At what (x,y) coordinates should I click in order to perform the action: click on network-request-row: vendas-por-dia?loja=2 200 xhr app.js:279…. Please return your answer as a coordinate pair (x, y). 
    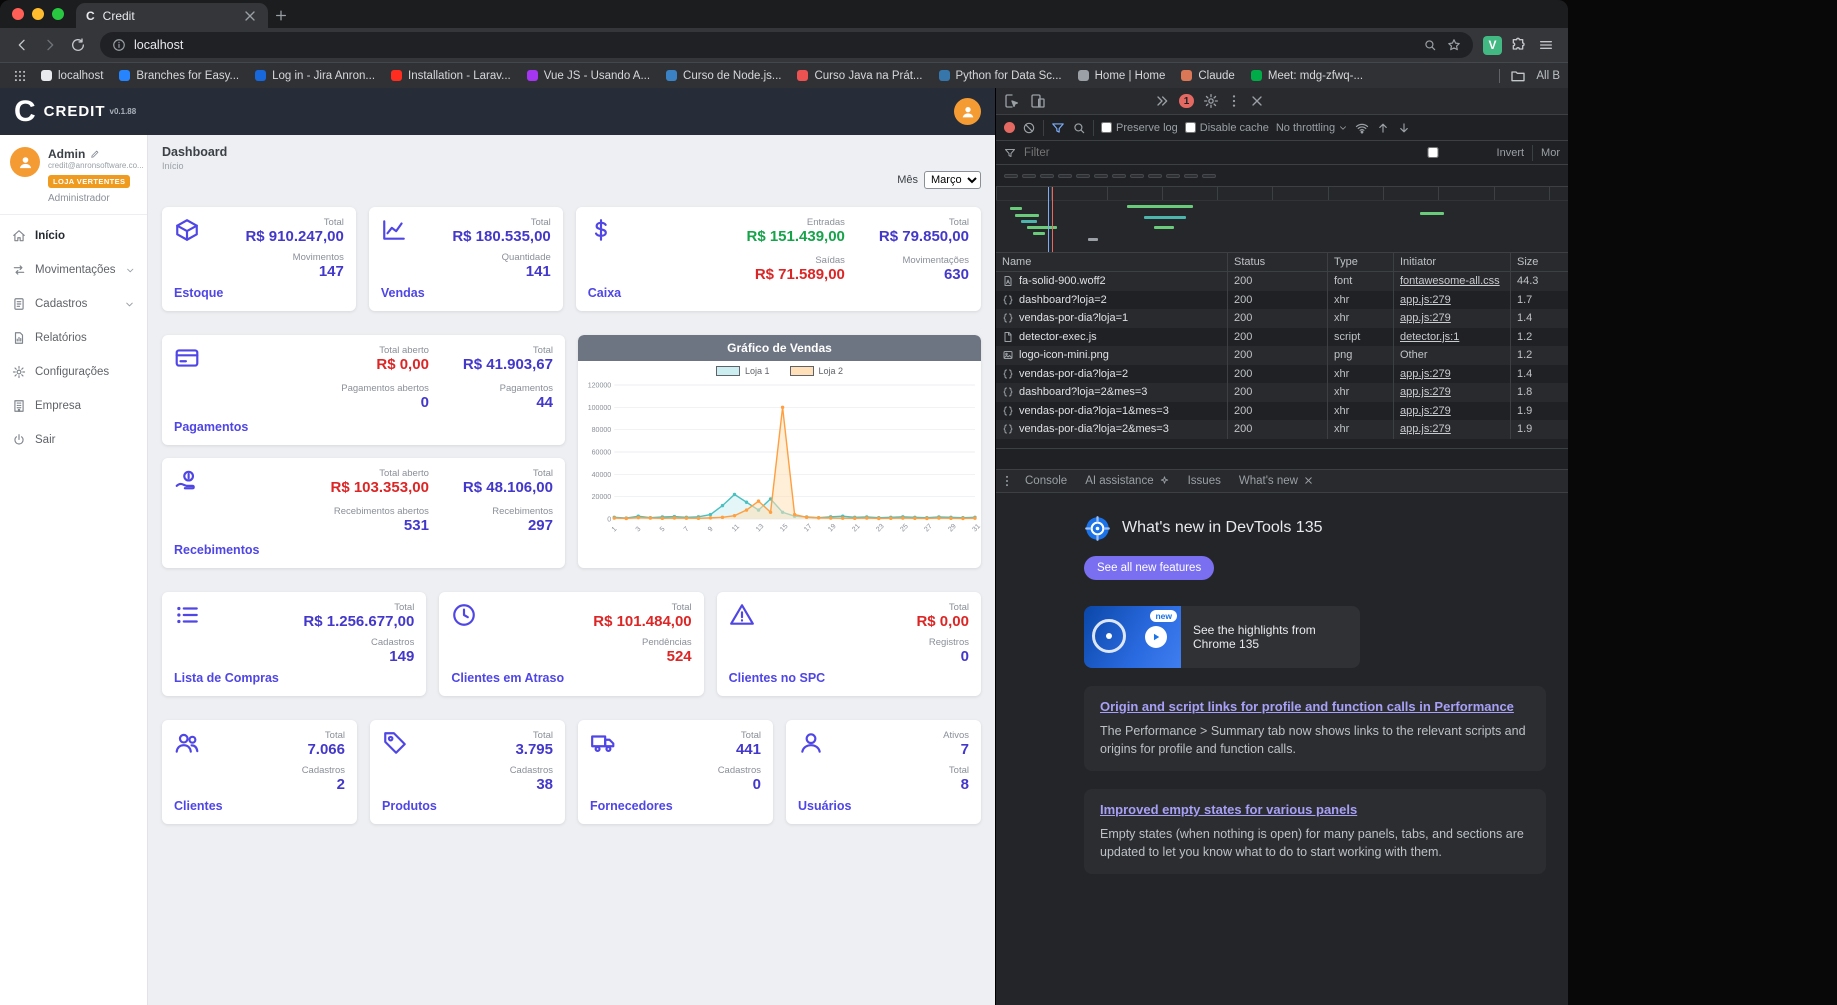
    Looking at the image, I should click on (1282, 373).